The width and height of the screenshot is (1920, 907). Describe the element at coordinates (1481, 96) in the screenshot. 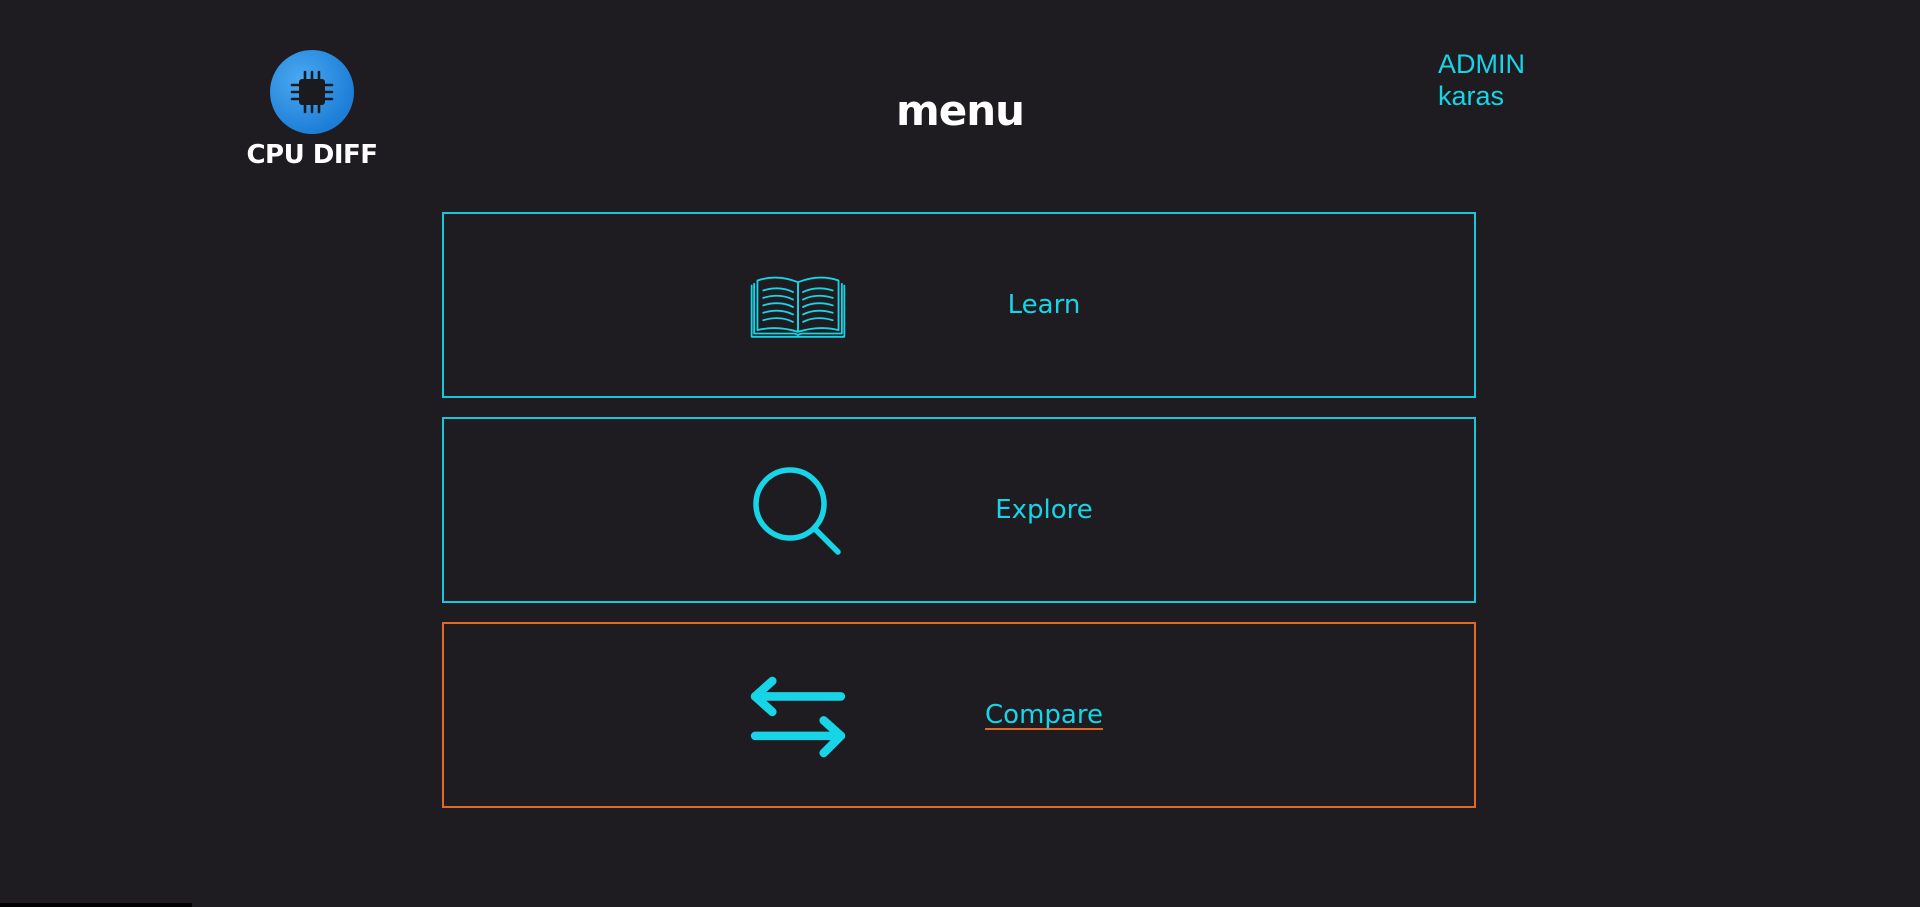

I see `user-name: karas` at that location.